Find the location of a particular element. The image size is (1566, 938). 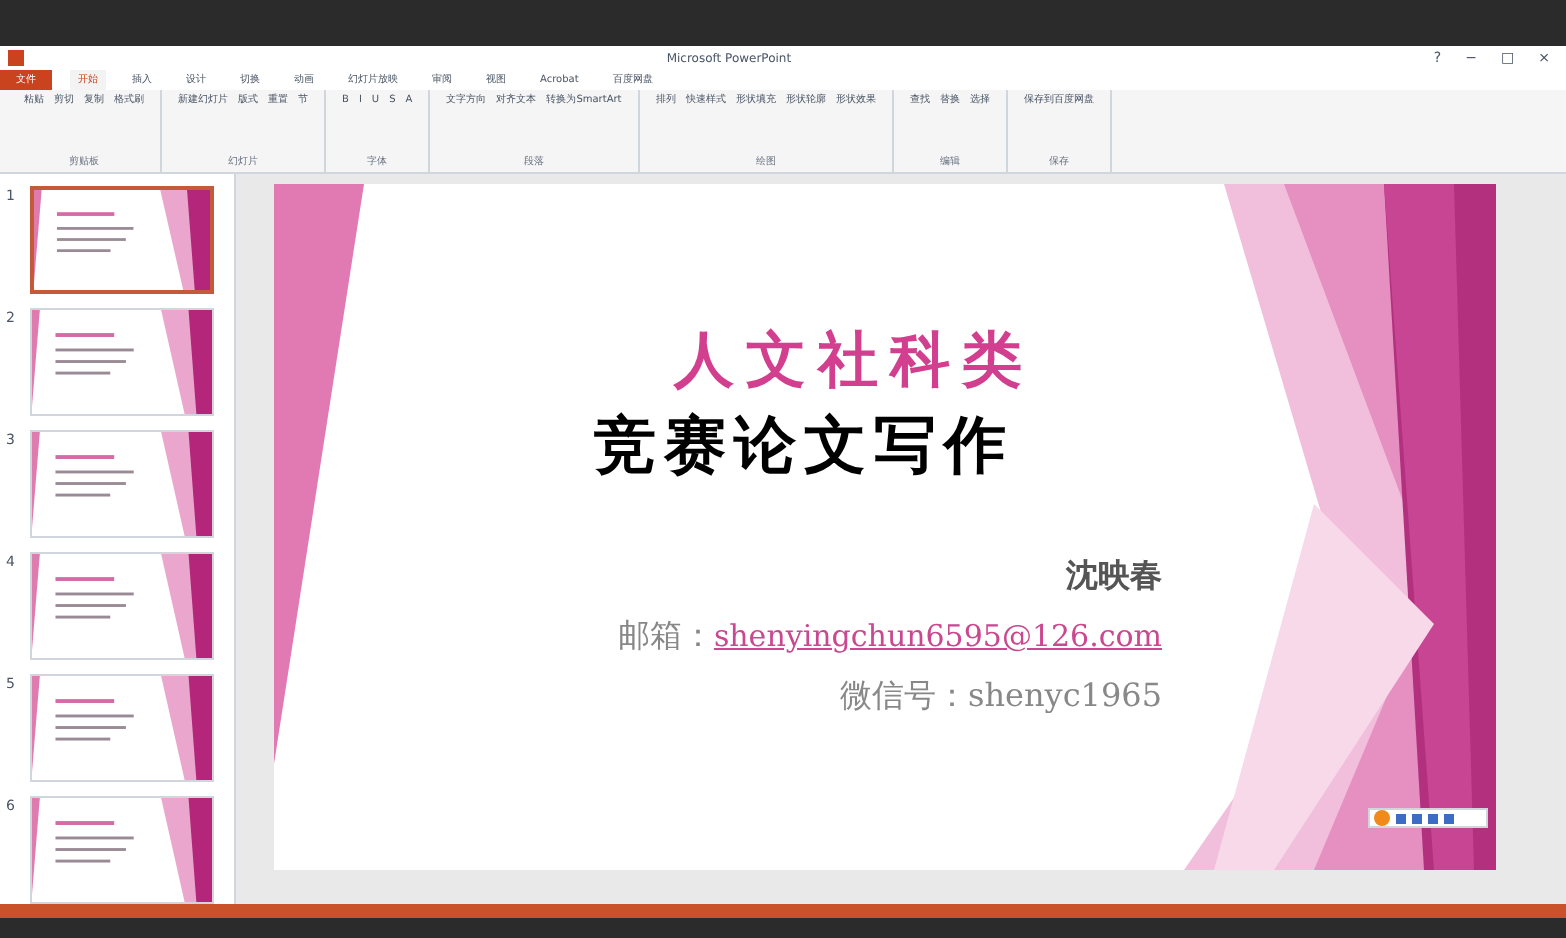

slide-thumbnail is located at coordinates (122, 240).